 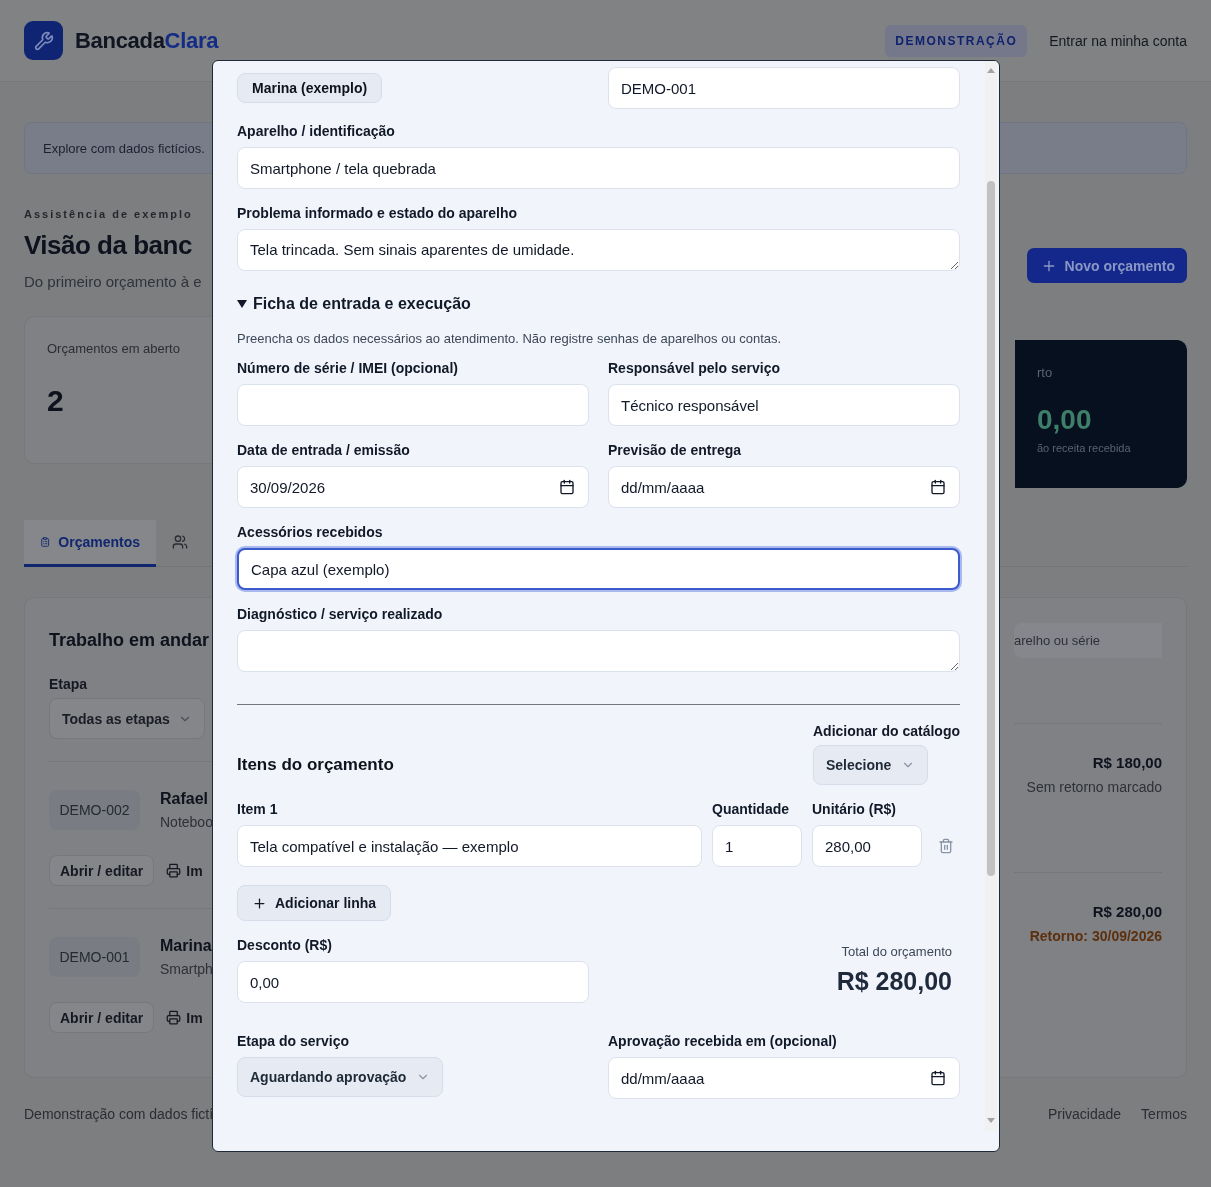 I want to click on banner-text: Explore com dados fictícios., so click(x=124, y=148).